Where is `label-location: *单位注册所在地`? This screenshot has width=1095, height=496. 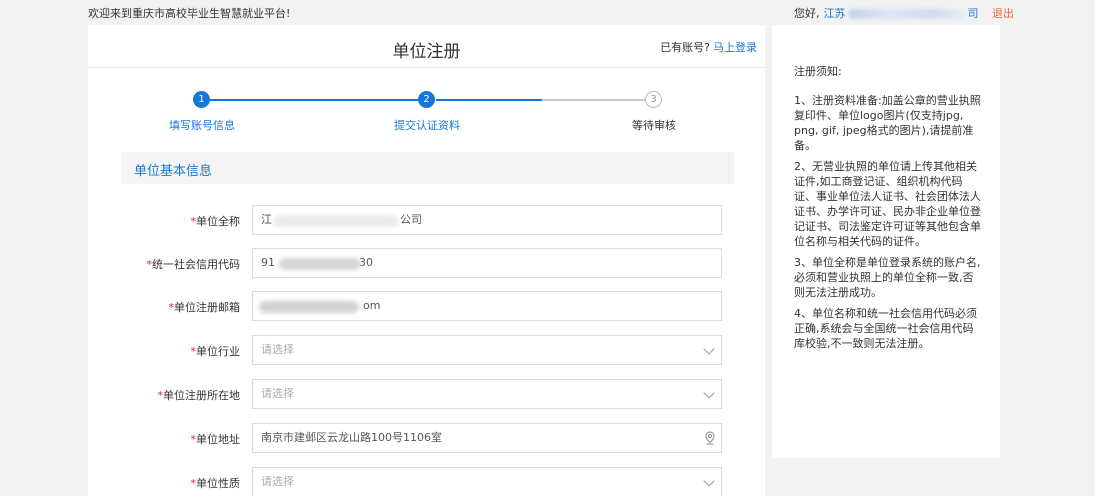 label-location: *单位注册所在地 is located at coordinates (199, 395).